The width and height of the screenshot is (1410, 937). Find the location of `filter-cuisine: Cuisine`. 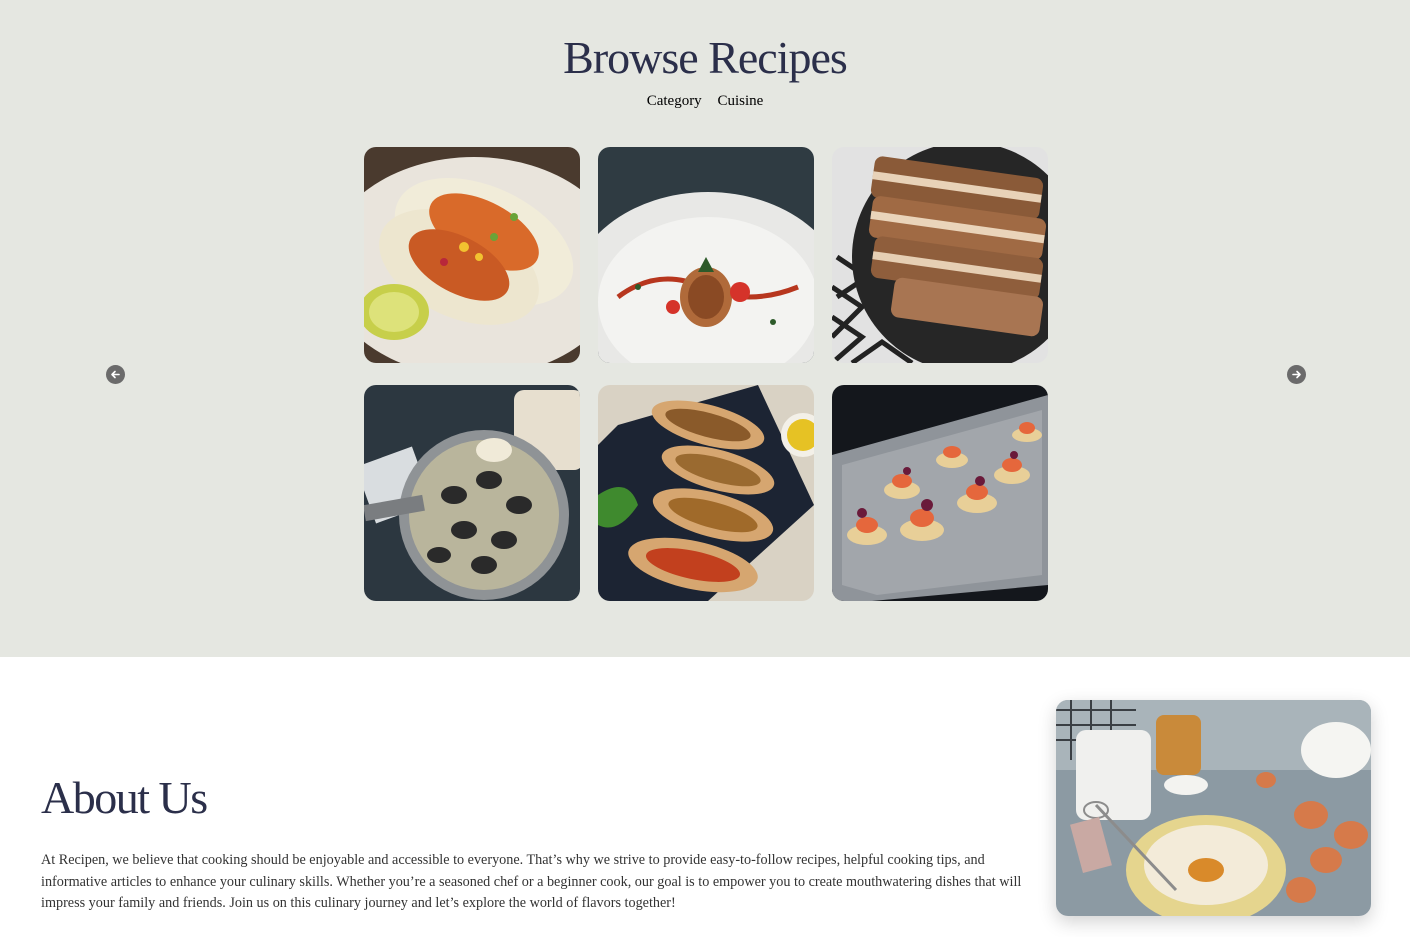

filter-cuisine: Cuisine is located at coordinates (740, 101).